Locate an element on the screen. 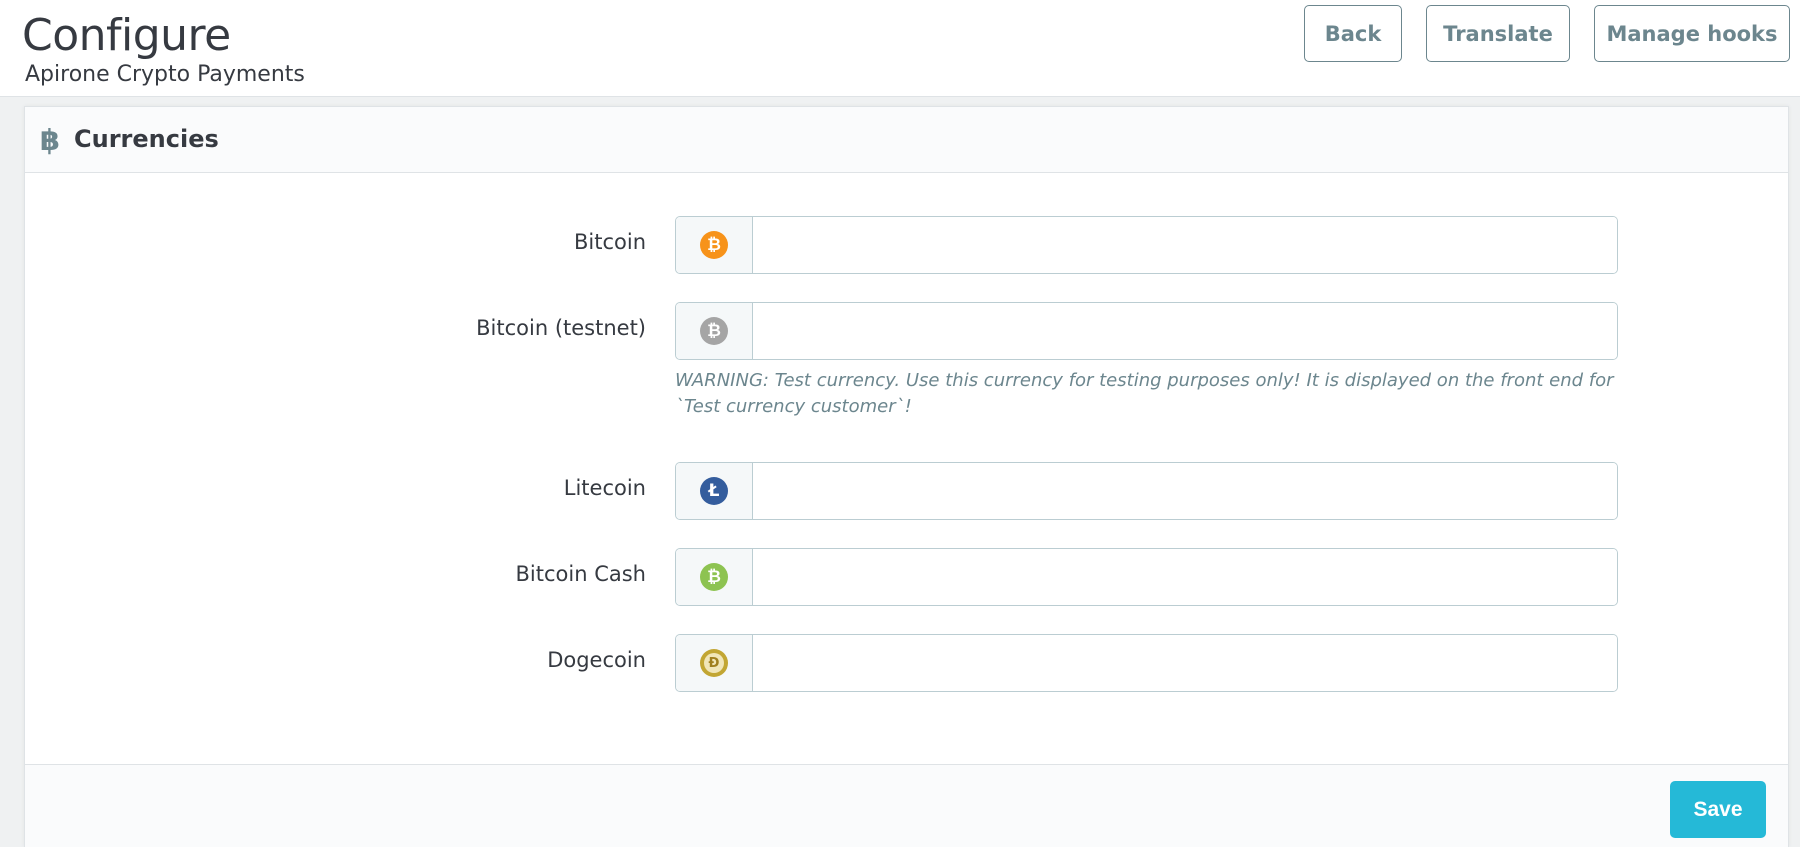  panel-title: Currencies is located at coordinates (146, 139).